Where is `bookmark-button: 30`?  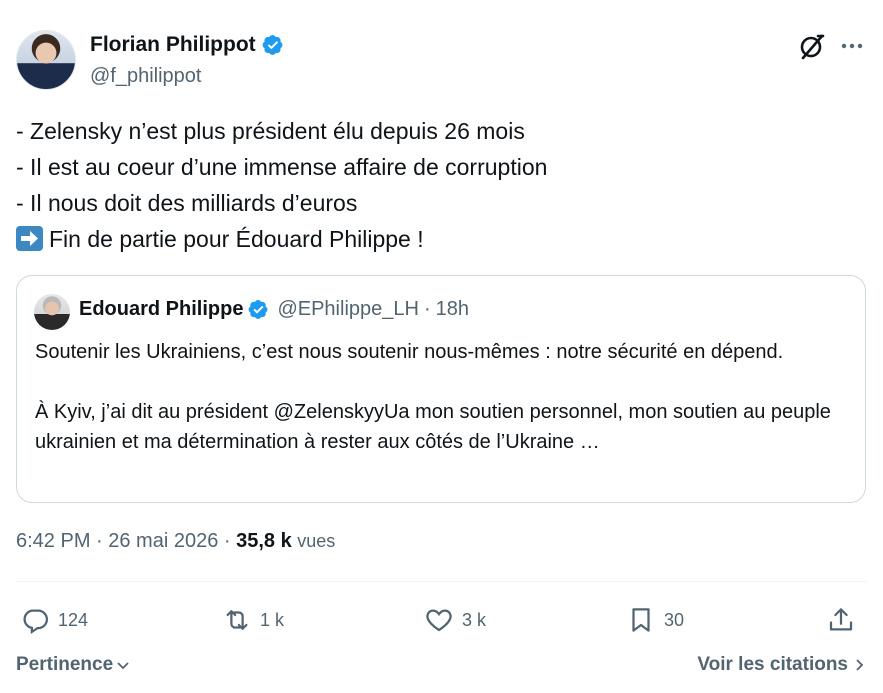 bookmark-button: 30 is located at coordinates (655, 620).